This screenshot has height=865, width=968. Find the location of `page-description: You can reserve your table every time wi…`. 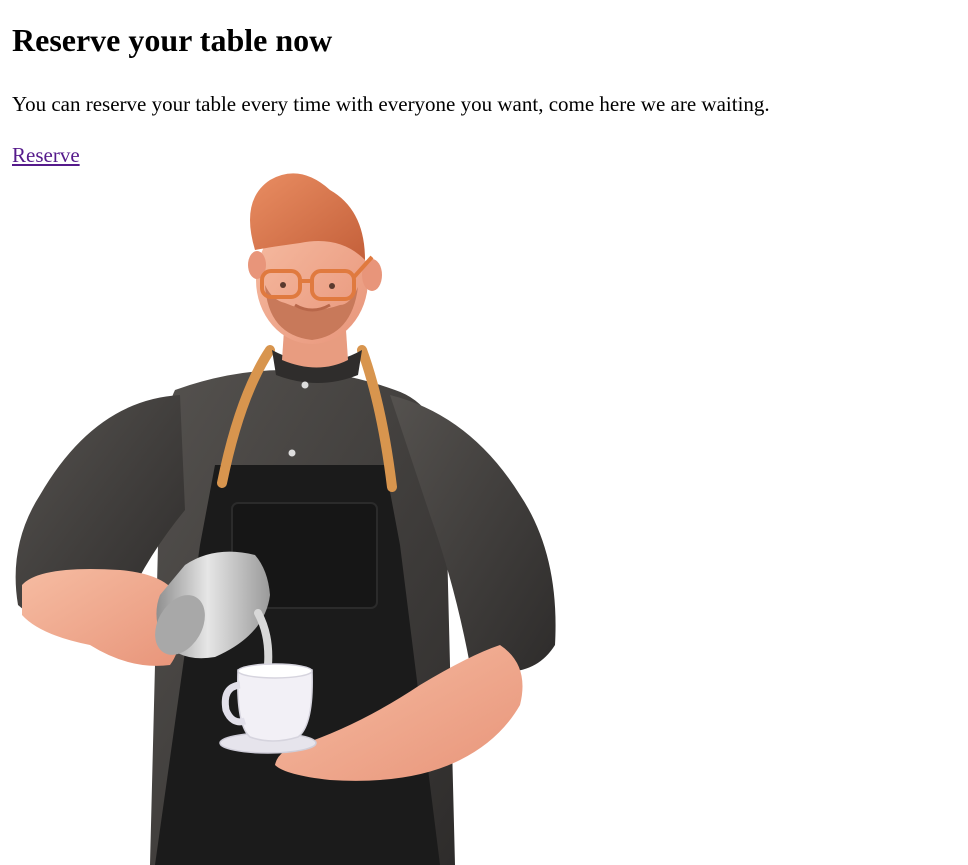

page-description: You can reserve your table every time wi… is located at coordinates (391, 104).